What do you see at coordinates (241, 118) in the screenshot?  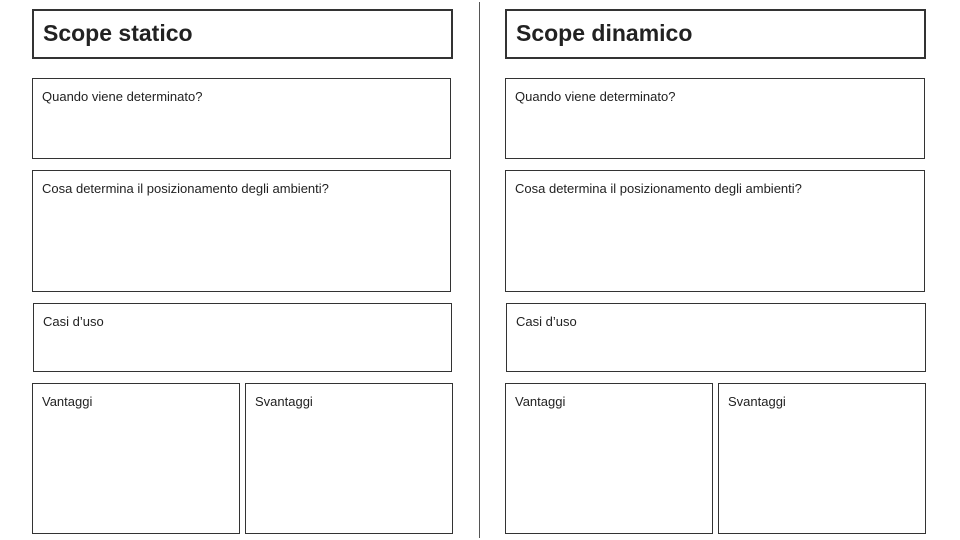 I see `static-when-box: Quando viene determinato?` at bounding box center [241, 118].